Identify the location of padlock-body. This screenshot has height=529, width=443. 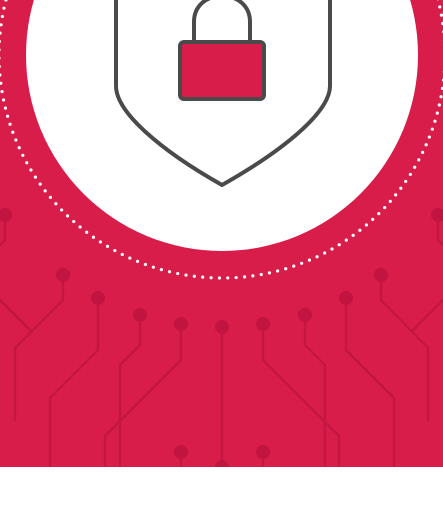
(222, 70).